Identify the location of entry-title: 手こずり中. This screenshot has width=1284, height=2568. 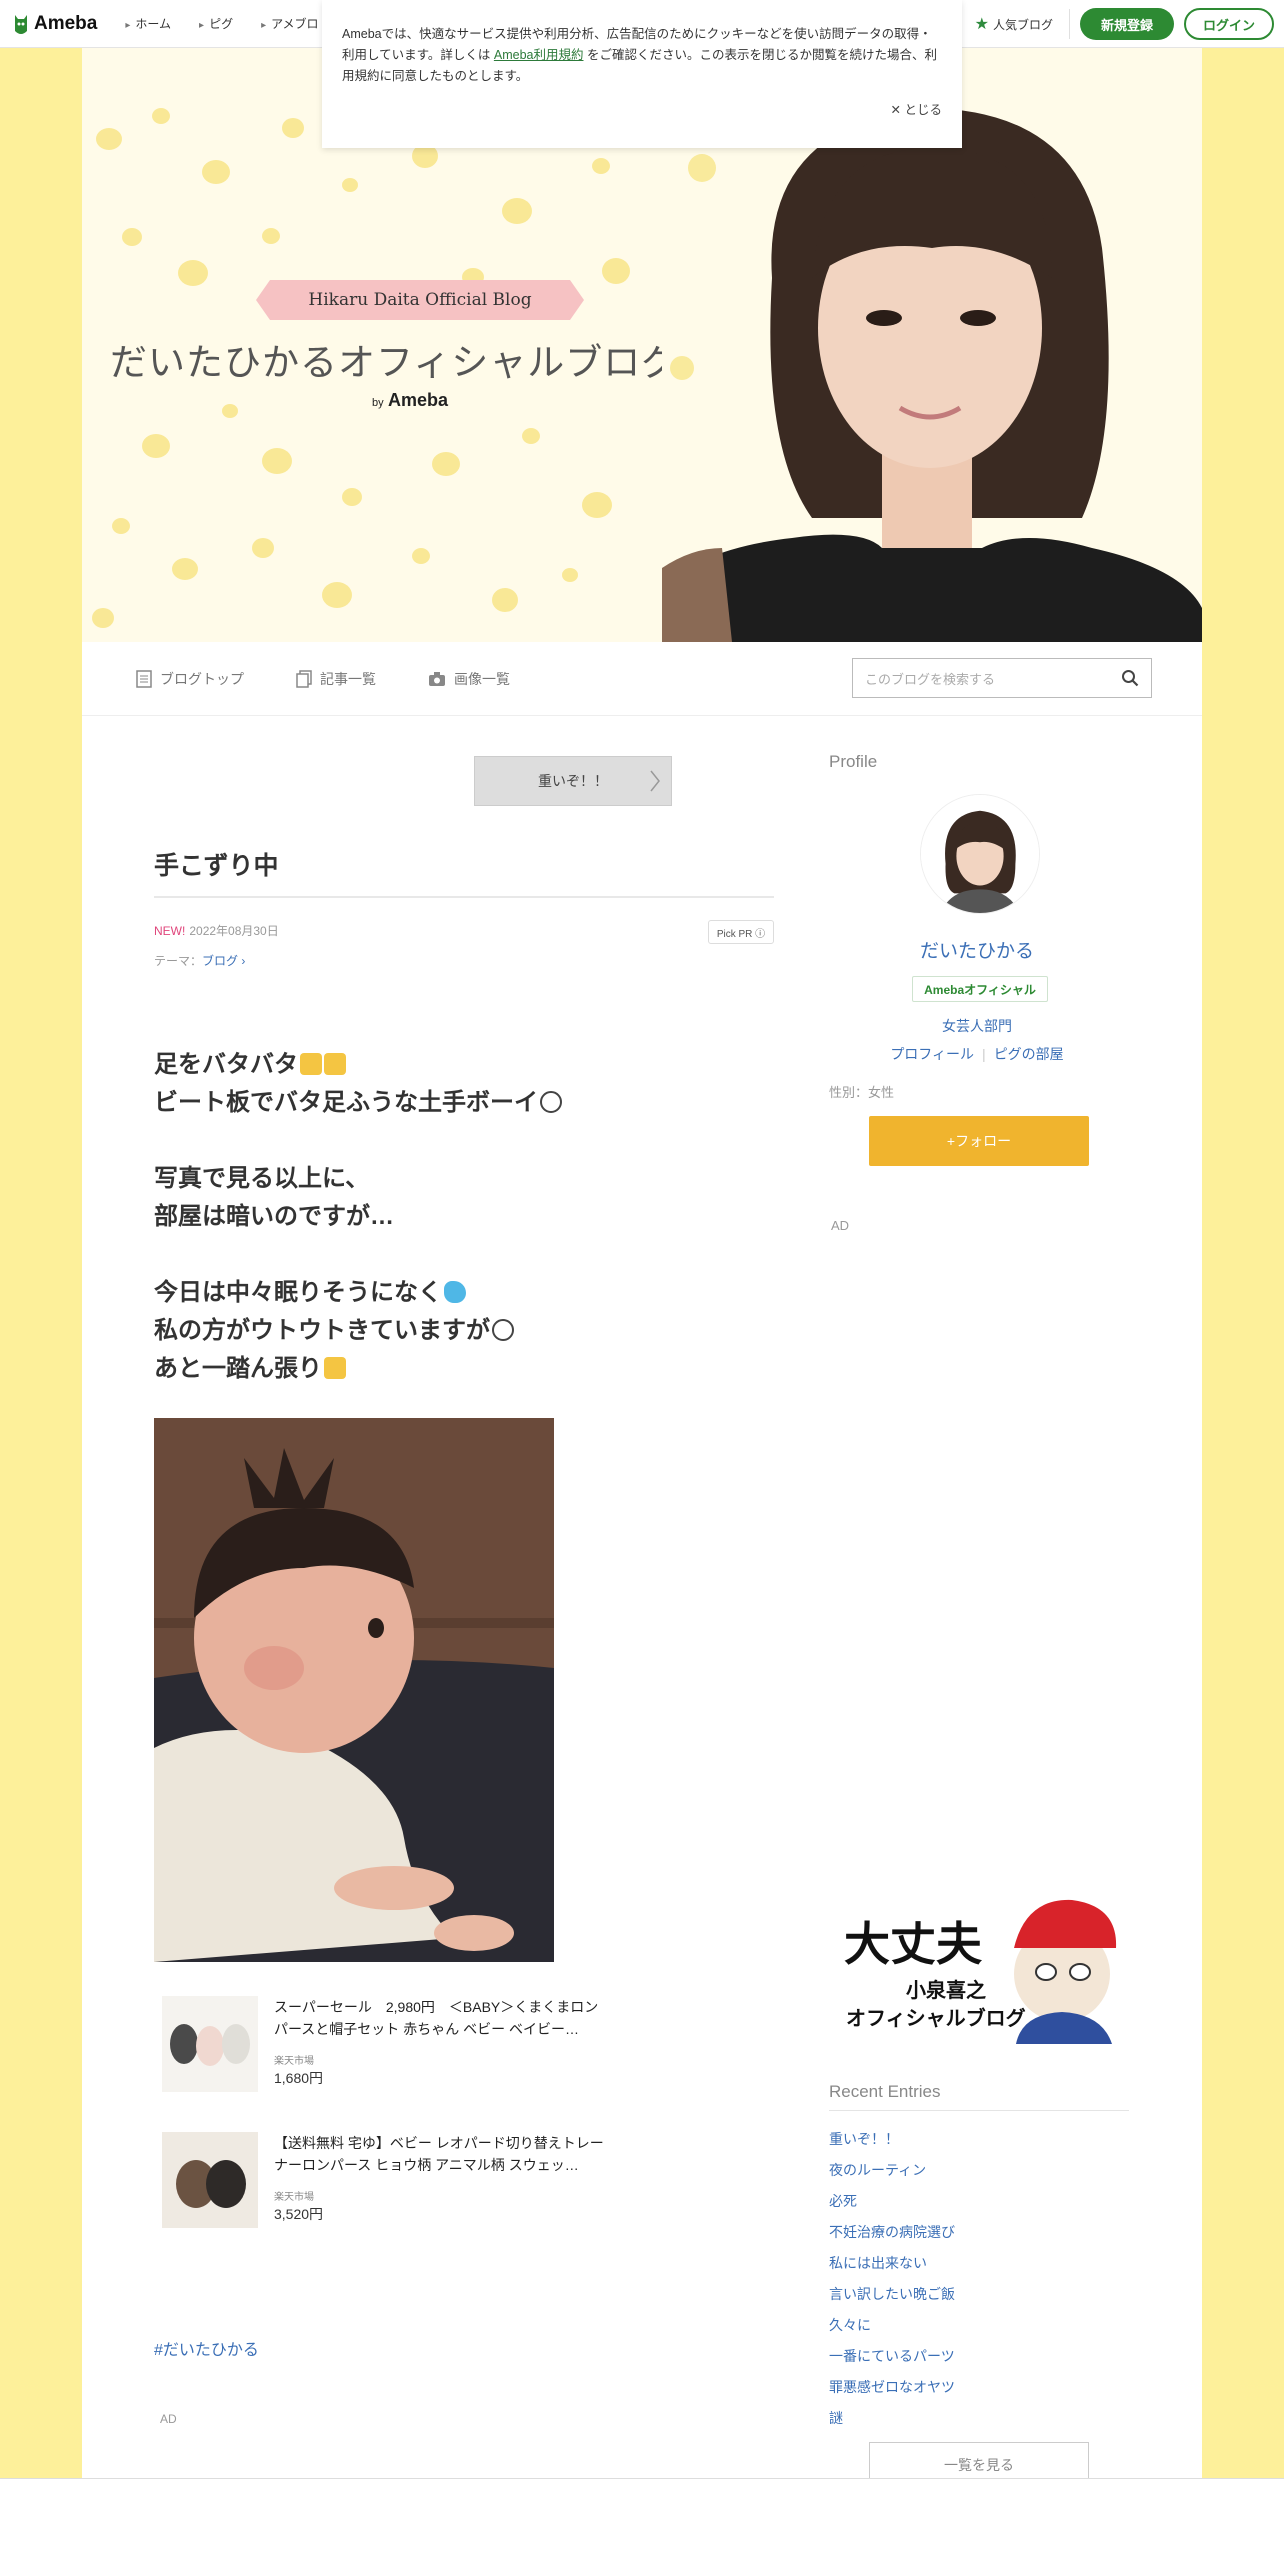
(216, 864).